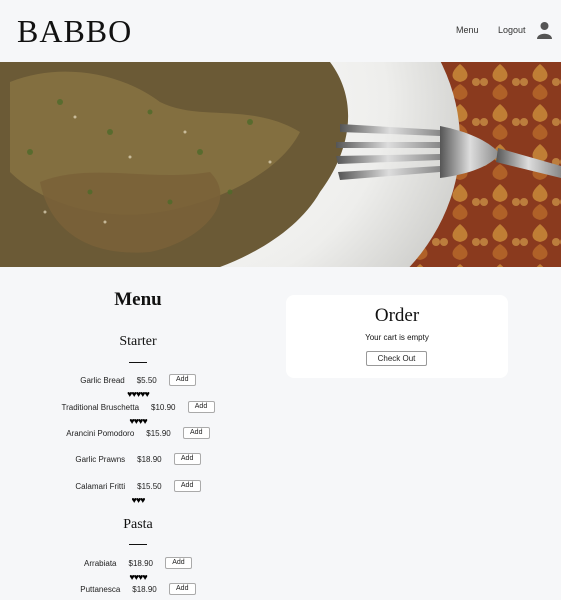  What do you see at coordinates (149, 486) in the screenshot?
I see `item-price: $15.50` at bounding box center [149, 486].